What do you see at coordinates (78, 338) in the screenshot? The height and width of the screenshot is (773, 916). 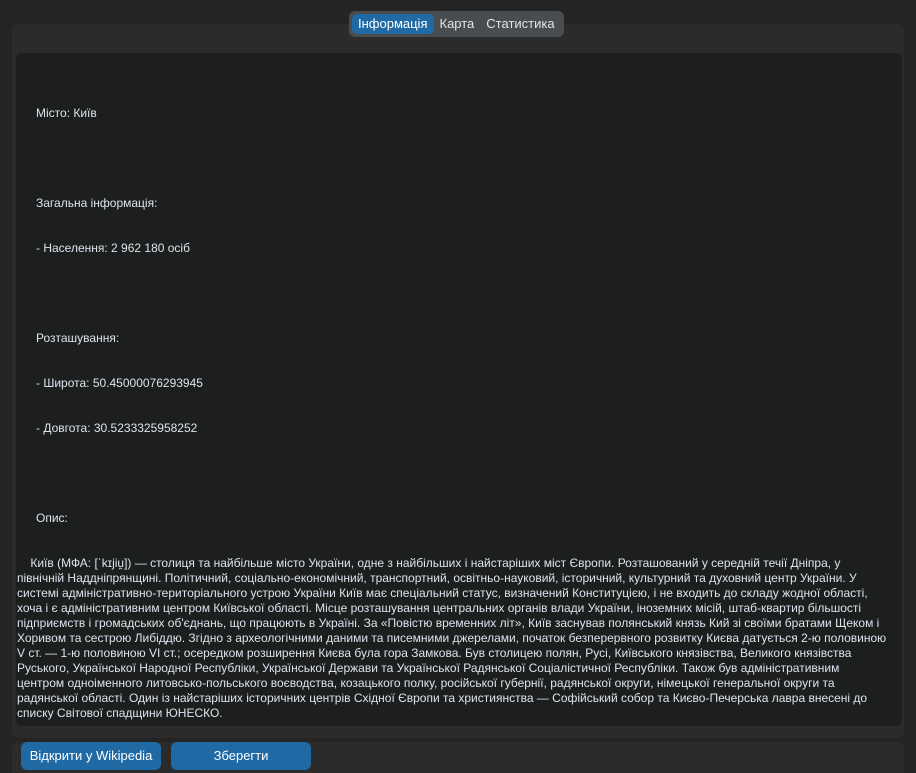 I see `location-heading: Розташування:` at bounding box center [78, 338].